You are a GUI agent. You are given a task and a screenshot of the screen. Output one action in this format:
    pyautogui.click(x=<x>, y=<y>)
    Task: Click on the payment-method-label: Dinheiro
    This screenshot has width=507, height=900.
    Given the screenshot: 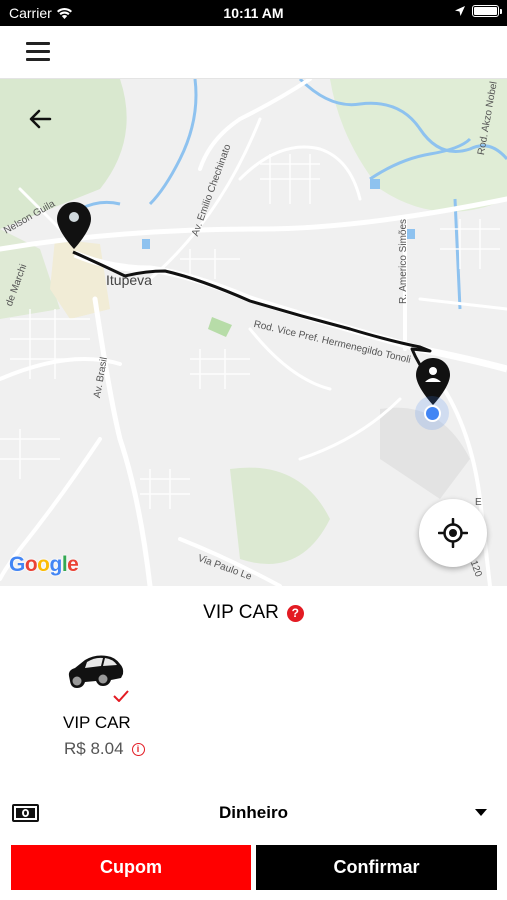 What is the action you would take?
    pyautogui.click(x=253, y=812)
    